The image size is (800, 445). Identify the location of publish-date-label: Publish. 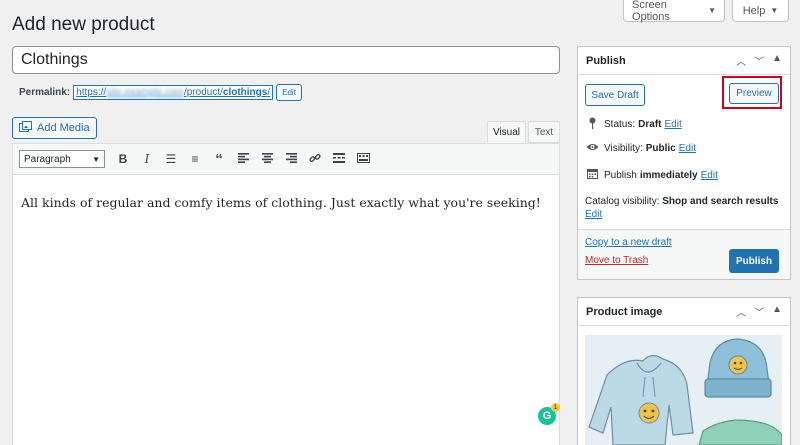
(620, 175).